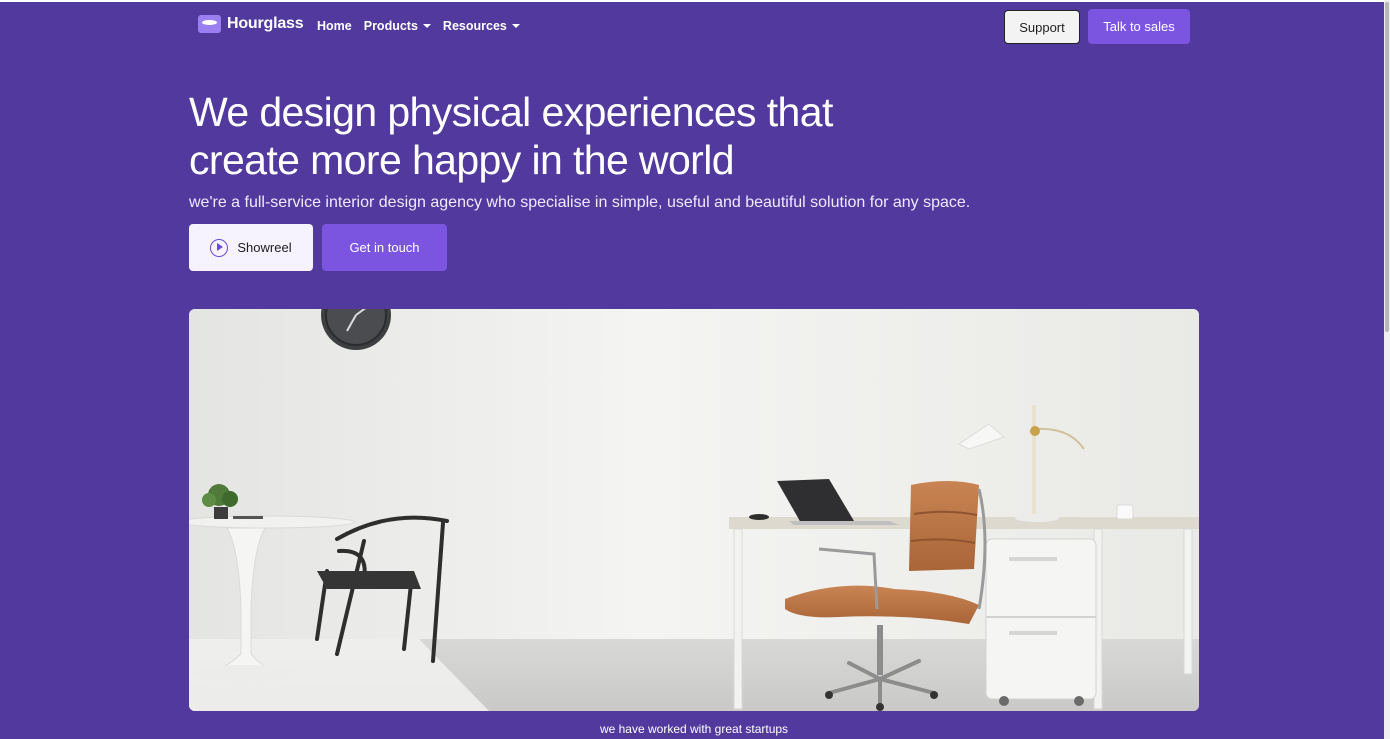  I want to click on showreel-label: Showreel, so click(264, 247).